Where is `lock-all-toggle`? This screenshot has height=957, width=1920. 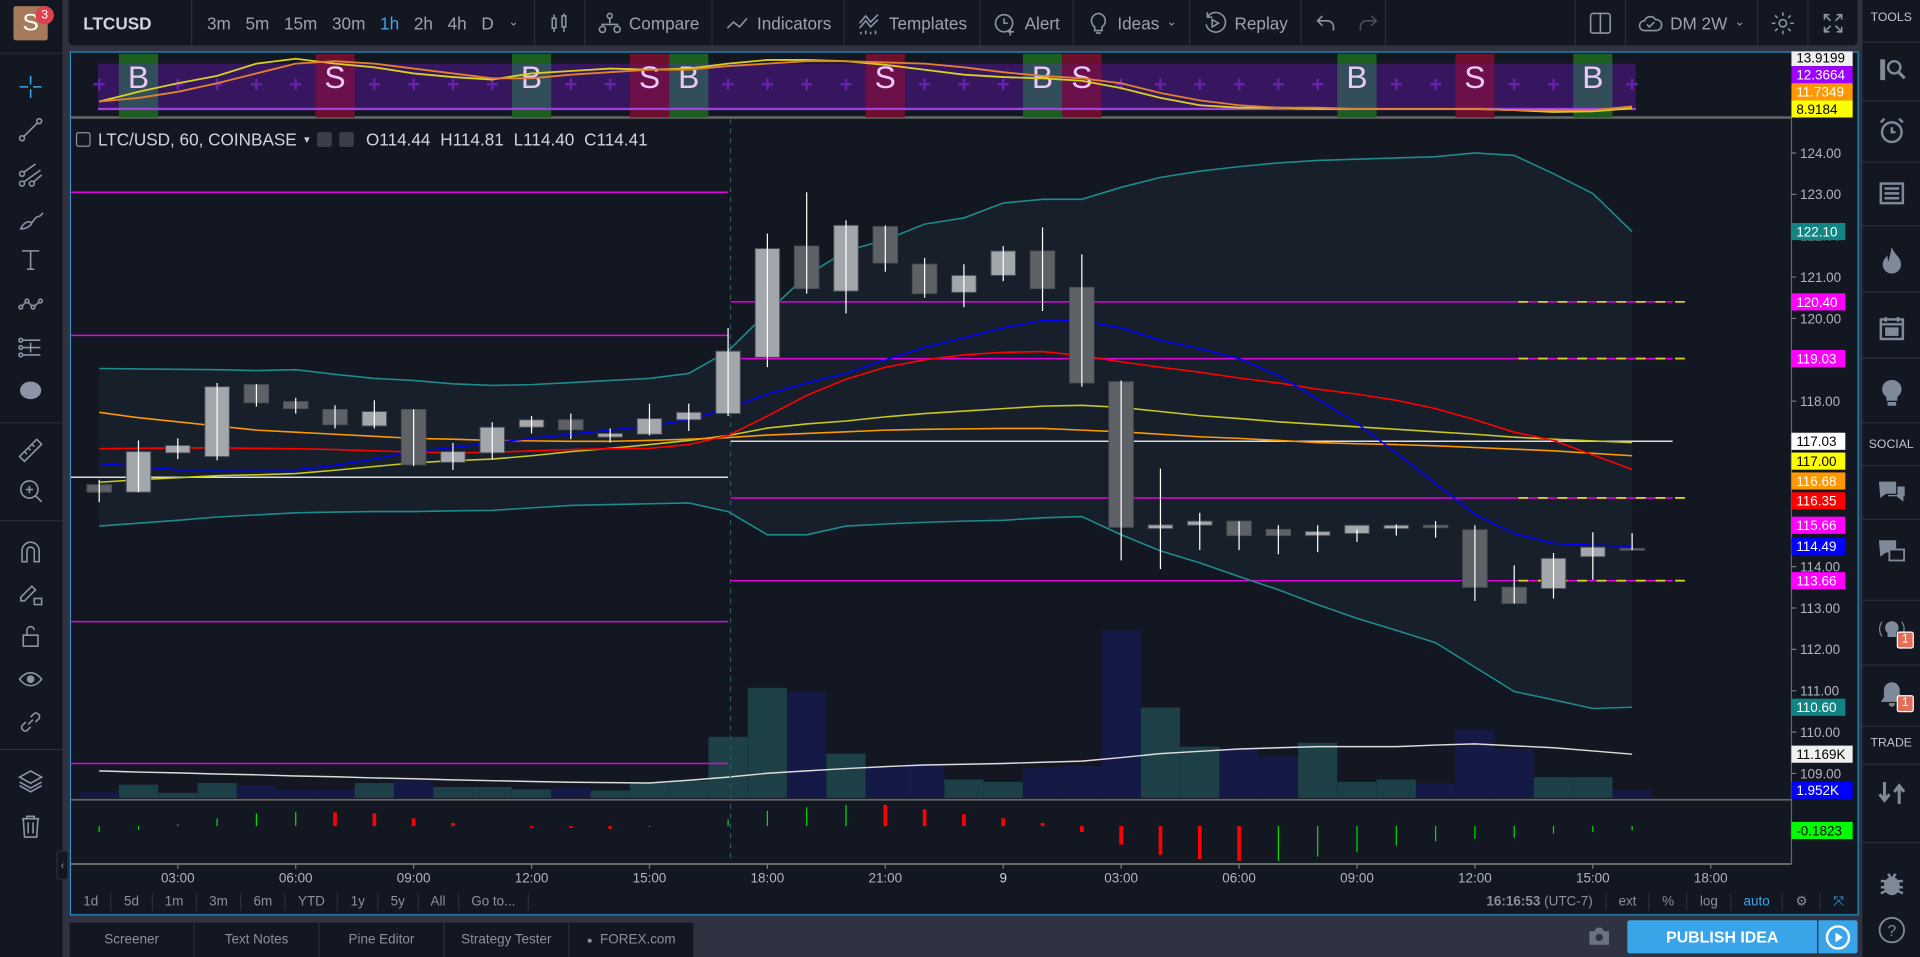 lock-all-toggle is located at coordinates (30, 636).